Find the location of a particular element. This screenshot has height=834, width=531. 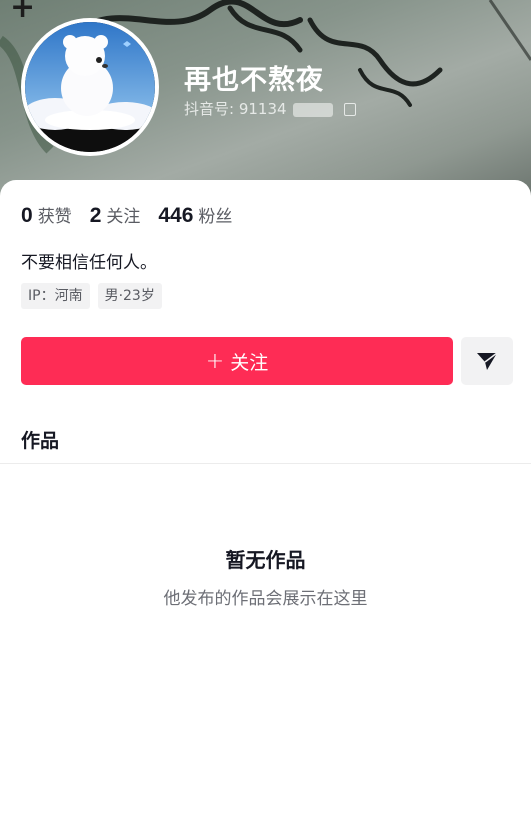

copy-icon is located at coordinates (350, 109).